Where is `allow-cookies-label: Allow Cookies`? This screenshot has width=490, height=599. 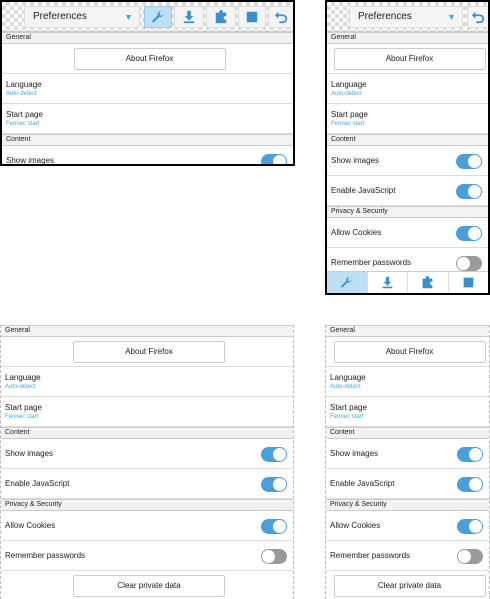 allow-cookies-label: Allow Cookies is located at coordinates (30, 525).